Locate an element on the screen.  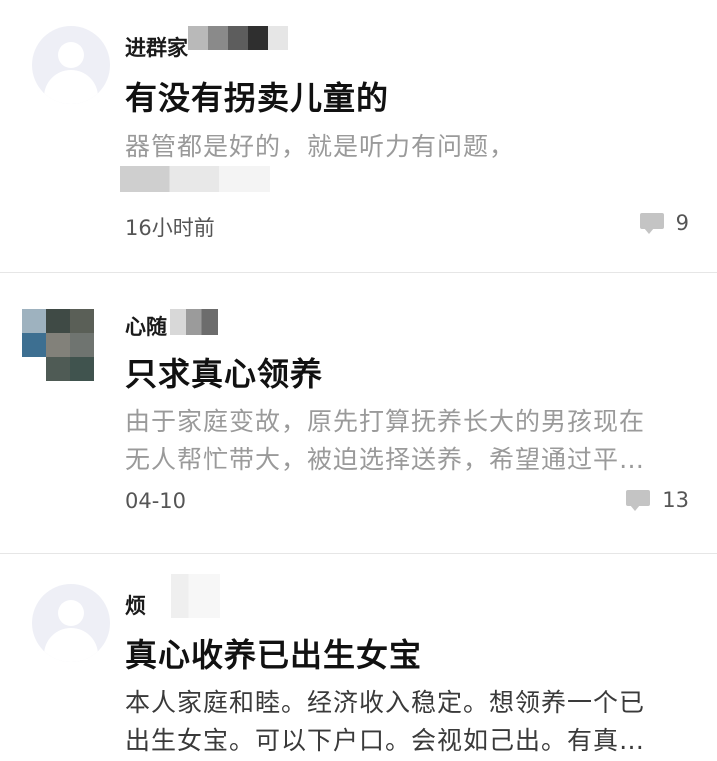
excerpt-redaction is located at coordinates (195, 179).